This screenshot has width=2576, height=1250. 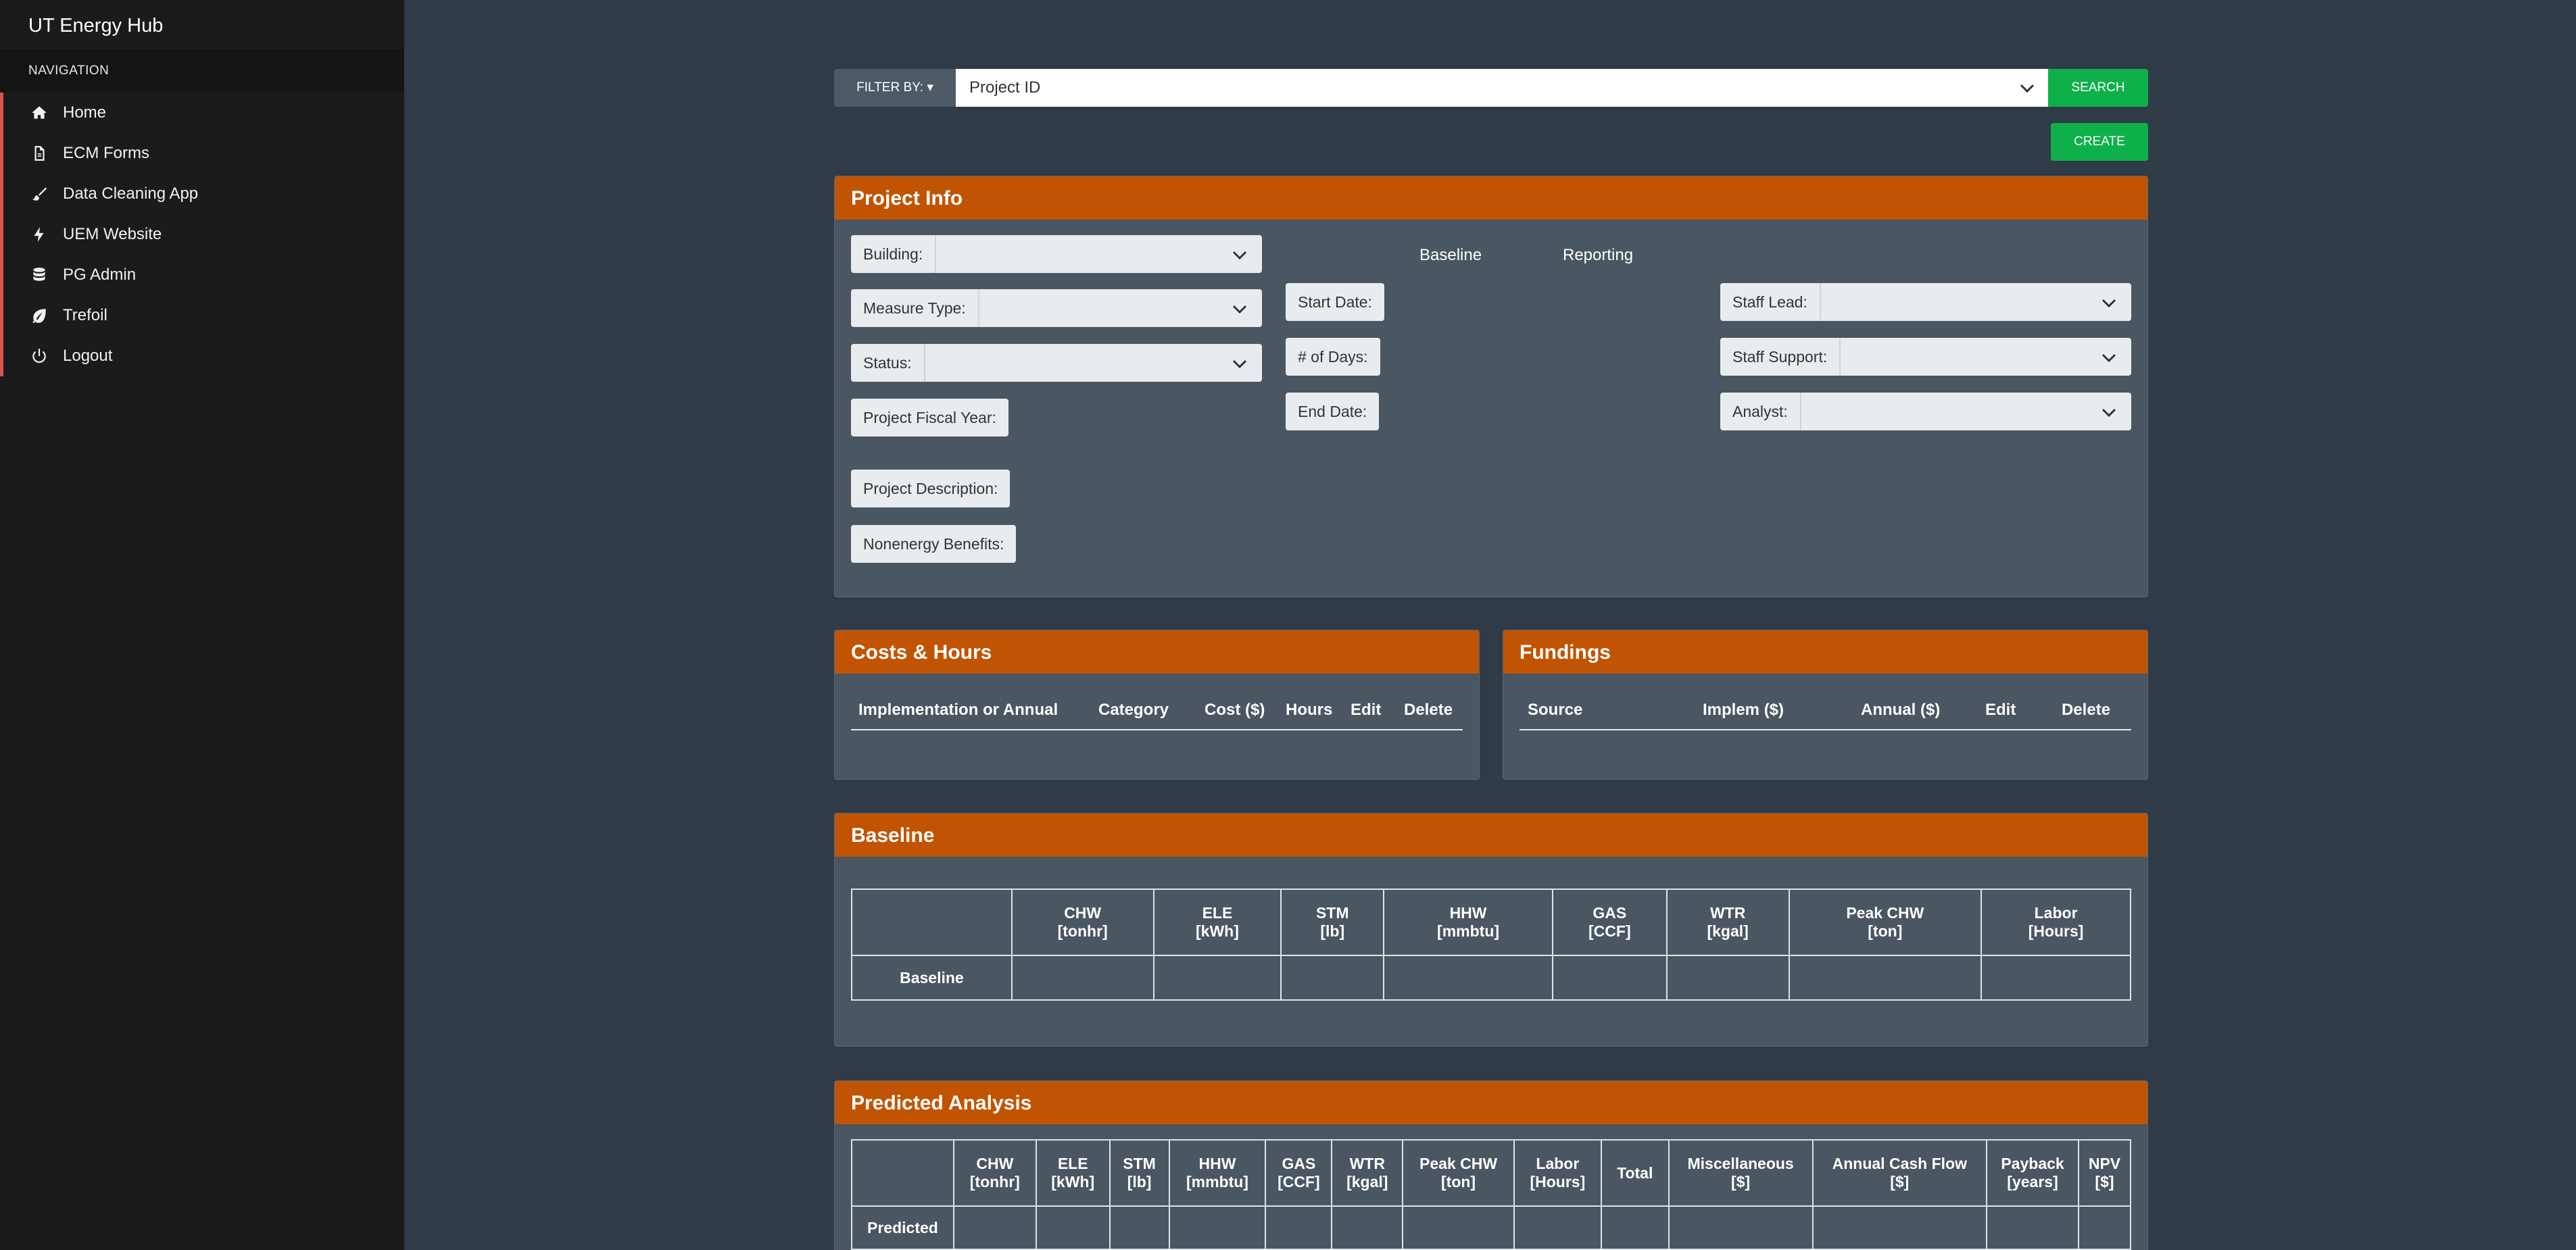 I want to click on field-label: Project Description:, so click(x=930, y=488).